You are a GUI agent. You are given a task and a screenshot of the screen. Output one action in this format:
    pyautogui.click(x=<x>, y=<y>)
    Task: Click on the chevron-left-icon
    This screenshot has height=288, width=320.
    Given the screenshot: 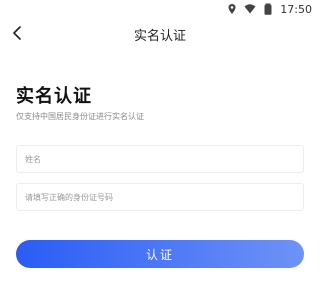 What is the action you would take?
    pyautogui.click(x=17, y=34)
    